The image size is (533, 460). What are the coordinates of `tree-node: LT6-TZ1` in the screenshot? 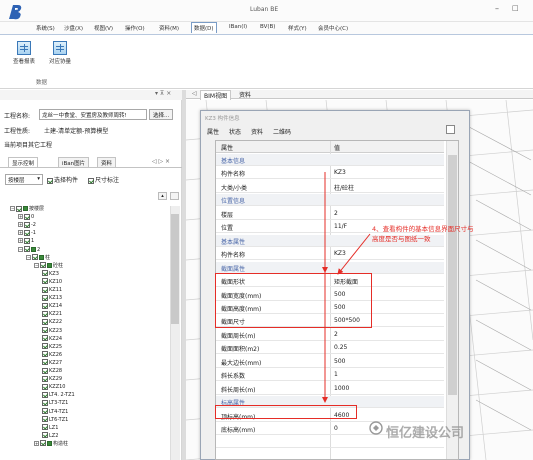 It's located at (55, 420).